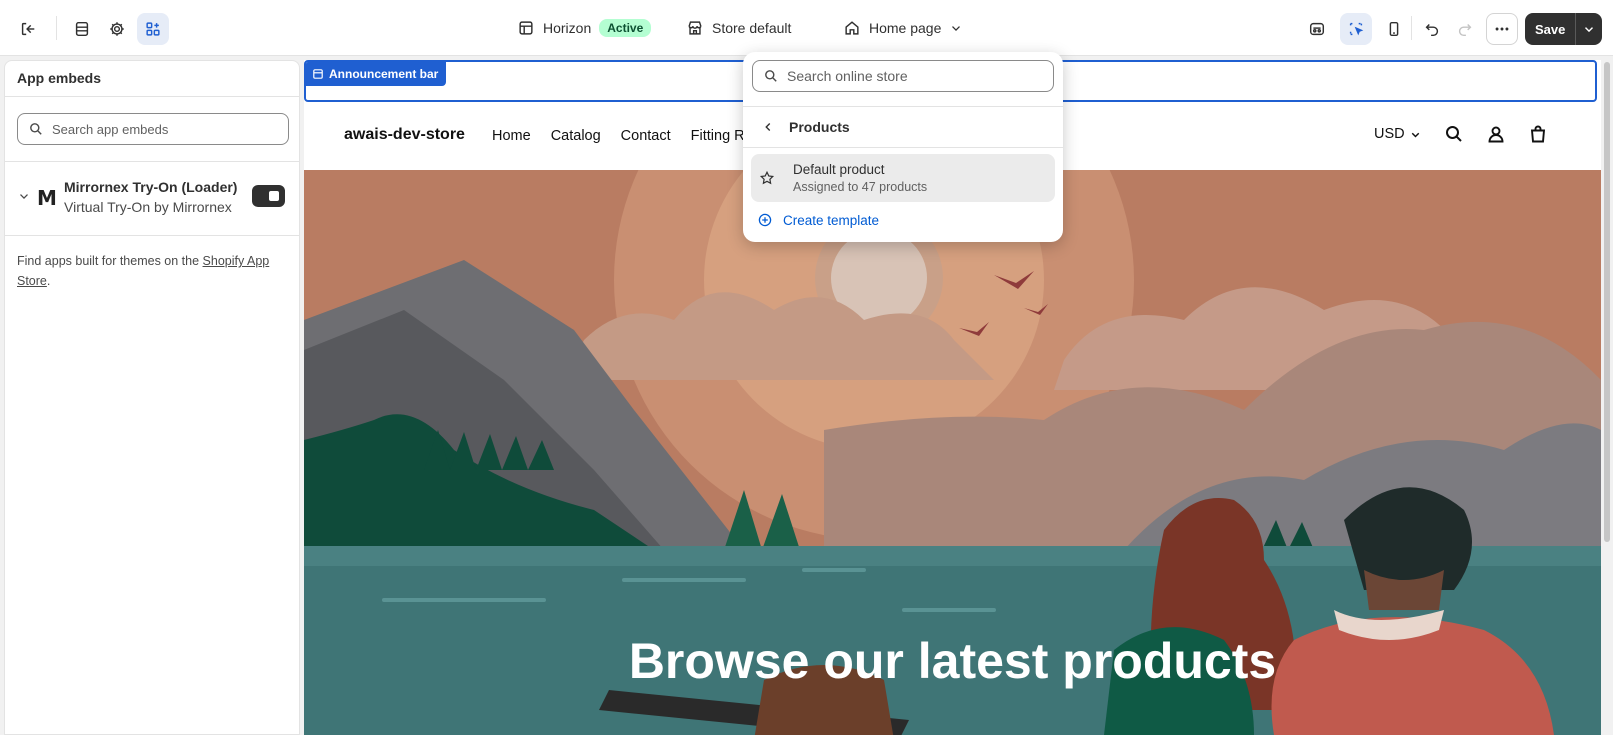 The image size is (1613, 735). I want to click on mobile-preview-button, so click(1394, 29).